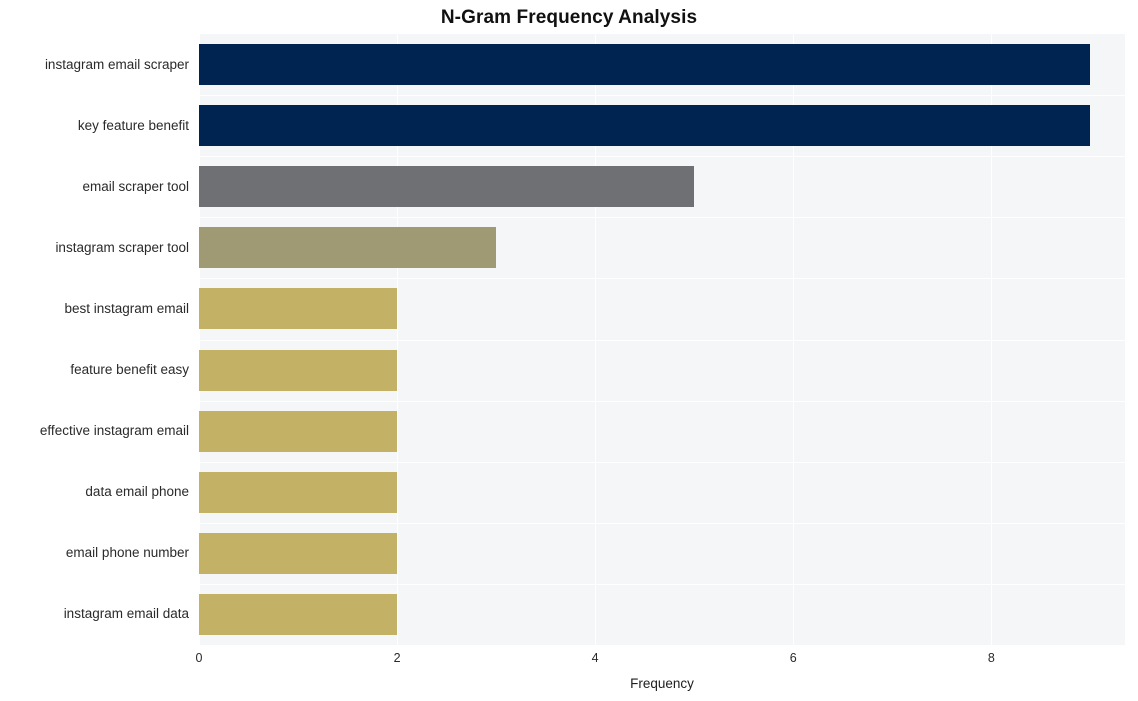 The image size is (1138, 701). Describe the element at coordinates (129, 370) in the screenshot. I see `y-tick-label: feature benefit easy` at that location.